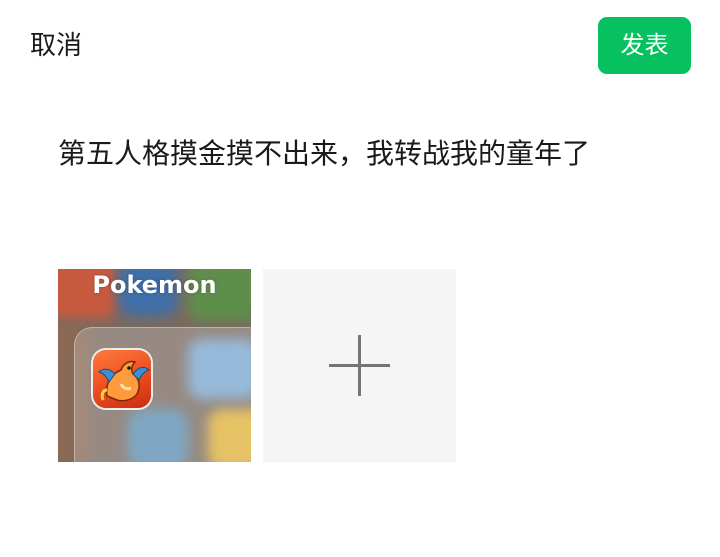 The width and height of the screenshot is (720, 557). What do you see at coordinates (324, 154) in the screenshot?
I see `post-text: 第五人格摸金摸不出来，我转战我的童年了` at bounding box center [324, 154].